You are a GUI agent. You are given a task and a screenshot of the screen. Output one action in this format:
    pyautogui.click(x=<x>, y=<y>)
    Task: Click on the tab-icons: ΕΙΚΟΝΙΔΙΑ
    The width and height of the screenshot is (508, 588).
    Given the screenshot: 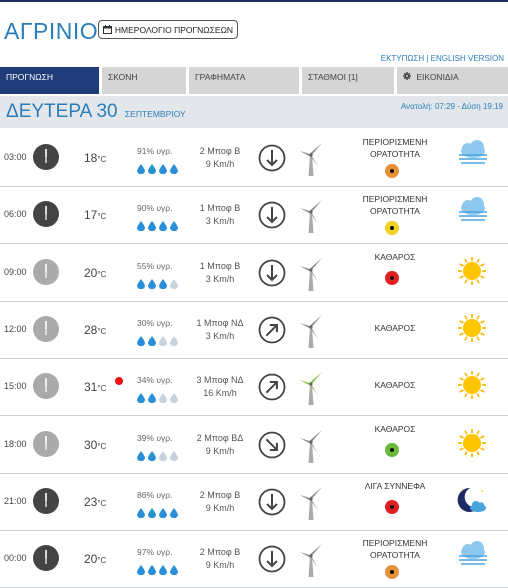 What is the action you would take?
    pyautogui.click(x=452, y=80)
    